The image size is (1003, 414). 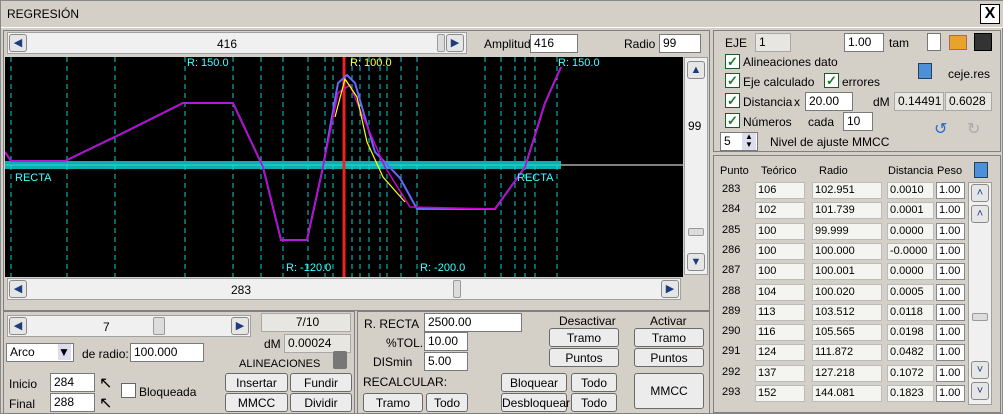 I want to click on dm-label-right: dM, so click(x=881, y=102).